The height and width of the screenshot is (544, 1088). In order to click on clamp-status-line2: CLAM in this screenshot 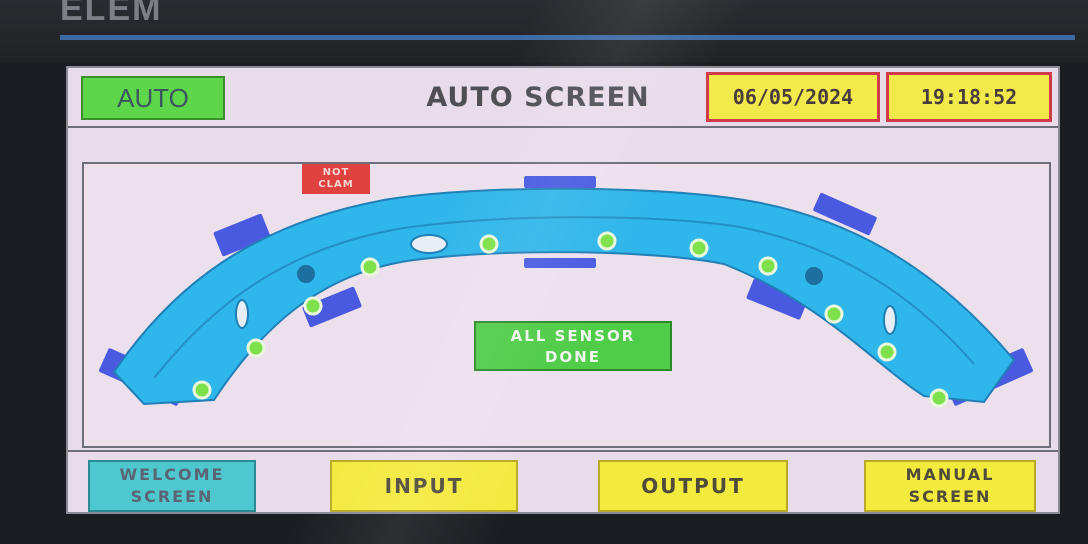, I will do `click(336, 184)`.